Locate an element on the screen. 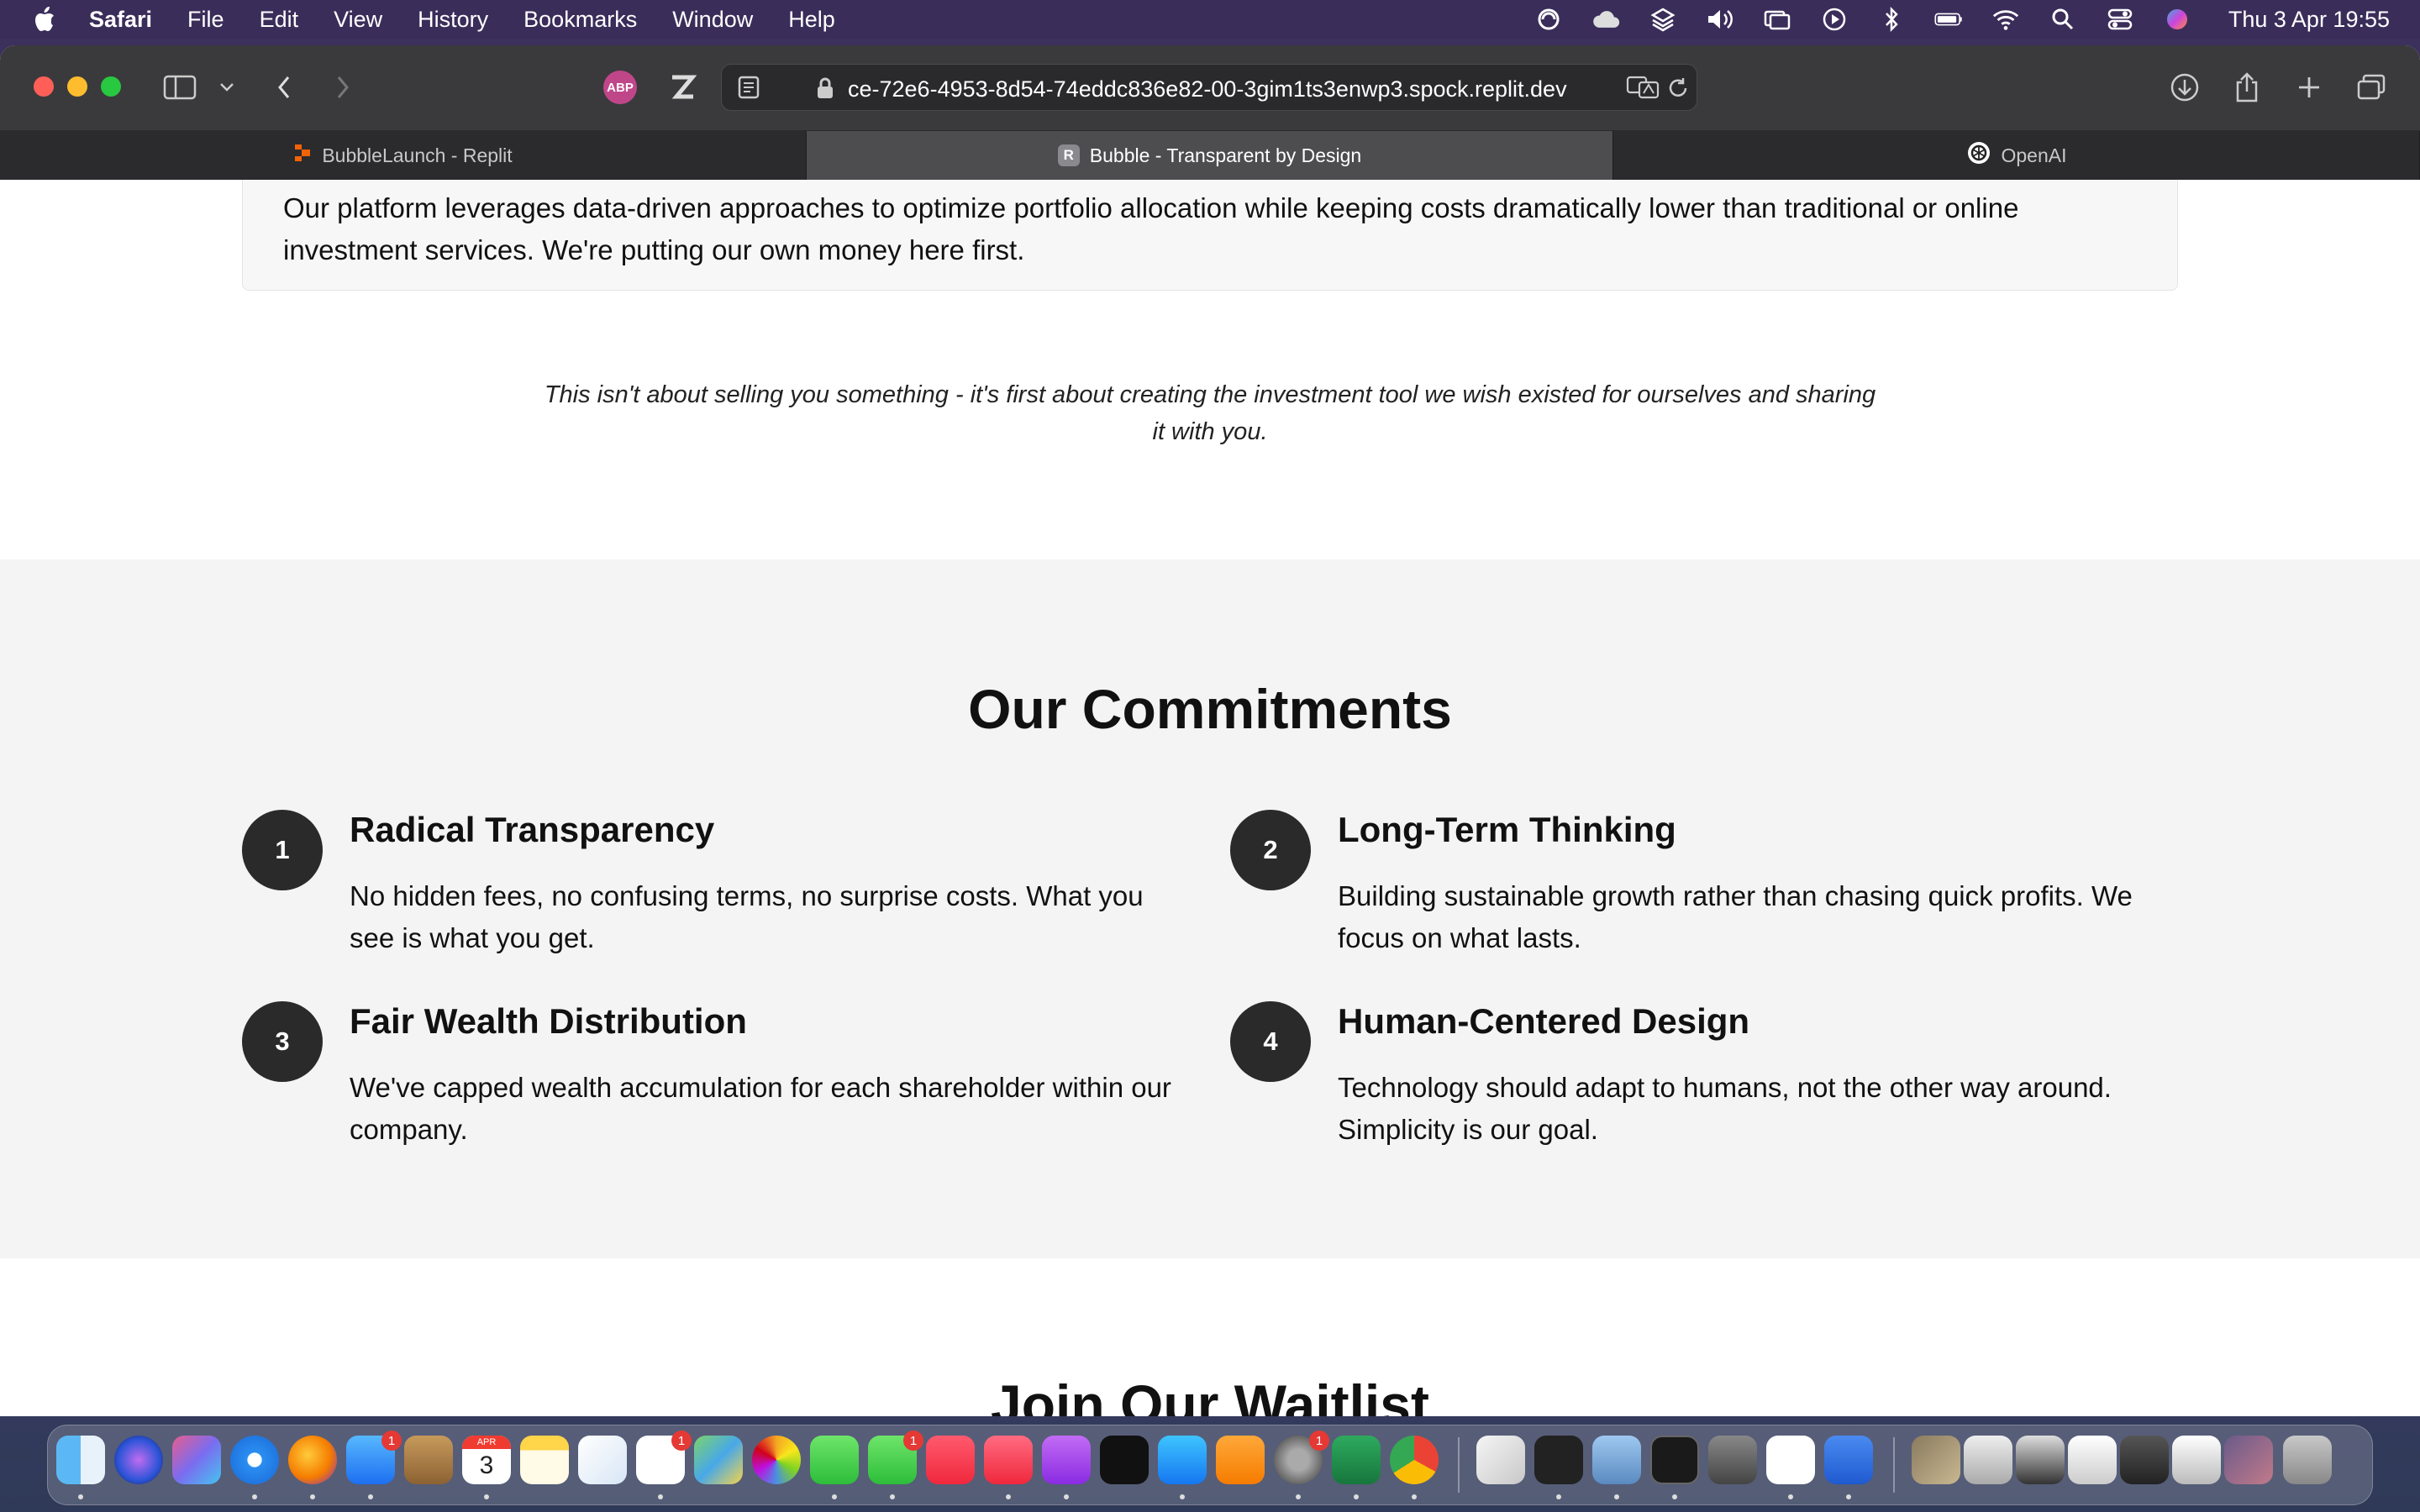 Image resolution: width=2420 pixels, height=1512 pixels. new-tab-icon is located at coordinates (2309, 87).